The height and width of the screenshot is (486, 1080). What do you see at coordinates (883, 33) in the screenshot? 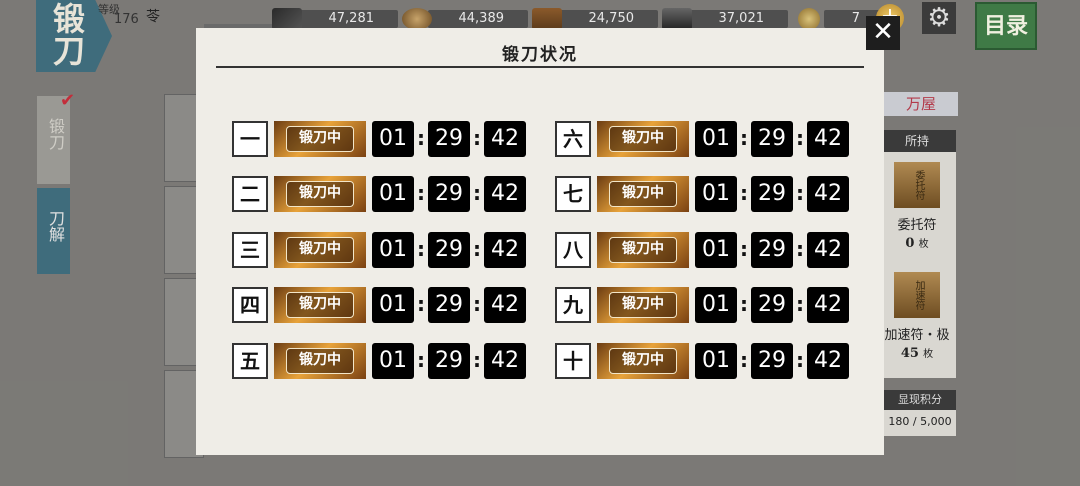
I see `close-icon: ✕` at bounding box center [883, 33].